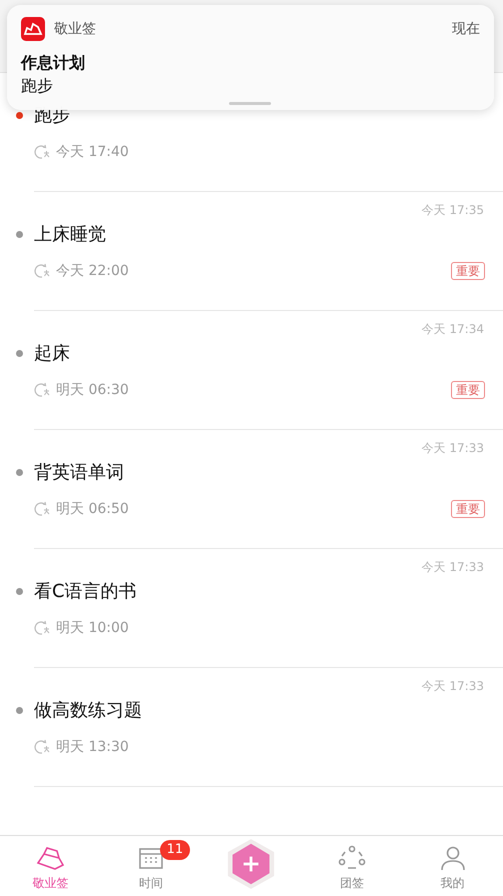 The image size is (503, 896). Describe the element at coordinates (151, 866) in the screenshot. I see `tab-item: 时间 11` at that location.